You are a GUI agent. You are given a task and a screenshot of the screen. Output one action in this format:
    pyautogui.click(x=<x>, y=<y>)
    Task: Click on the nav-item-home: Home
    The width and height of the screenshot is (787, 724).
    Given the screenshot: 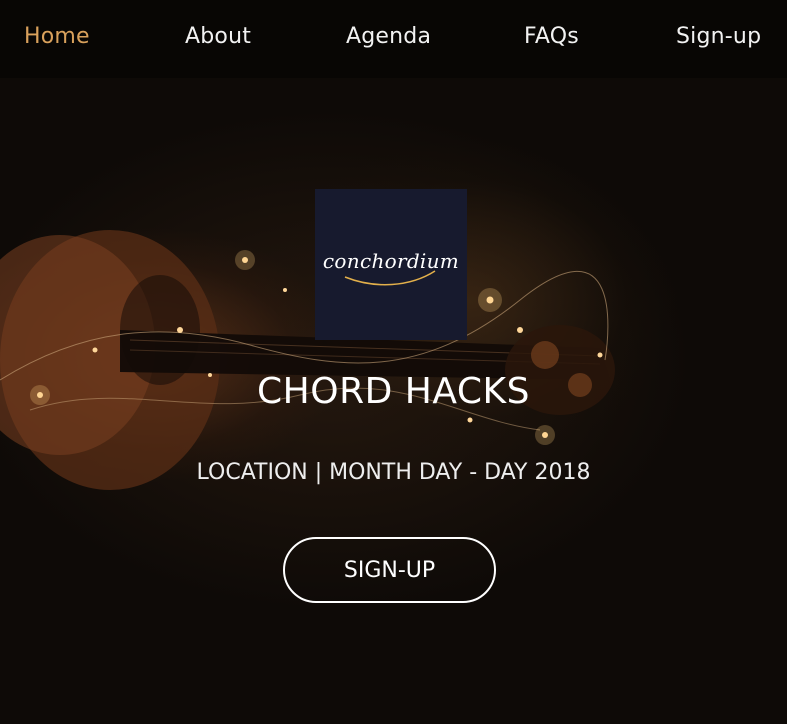 What is the action you would take?
    pyautogui.click(x=57, y=36)
    